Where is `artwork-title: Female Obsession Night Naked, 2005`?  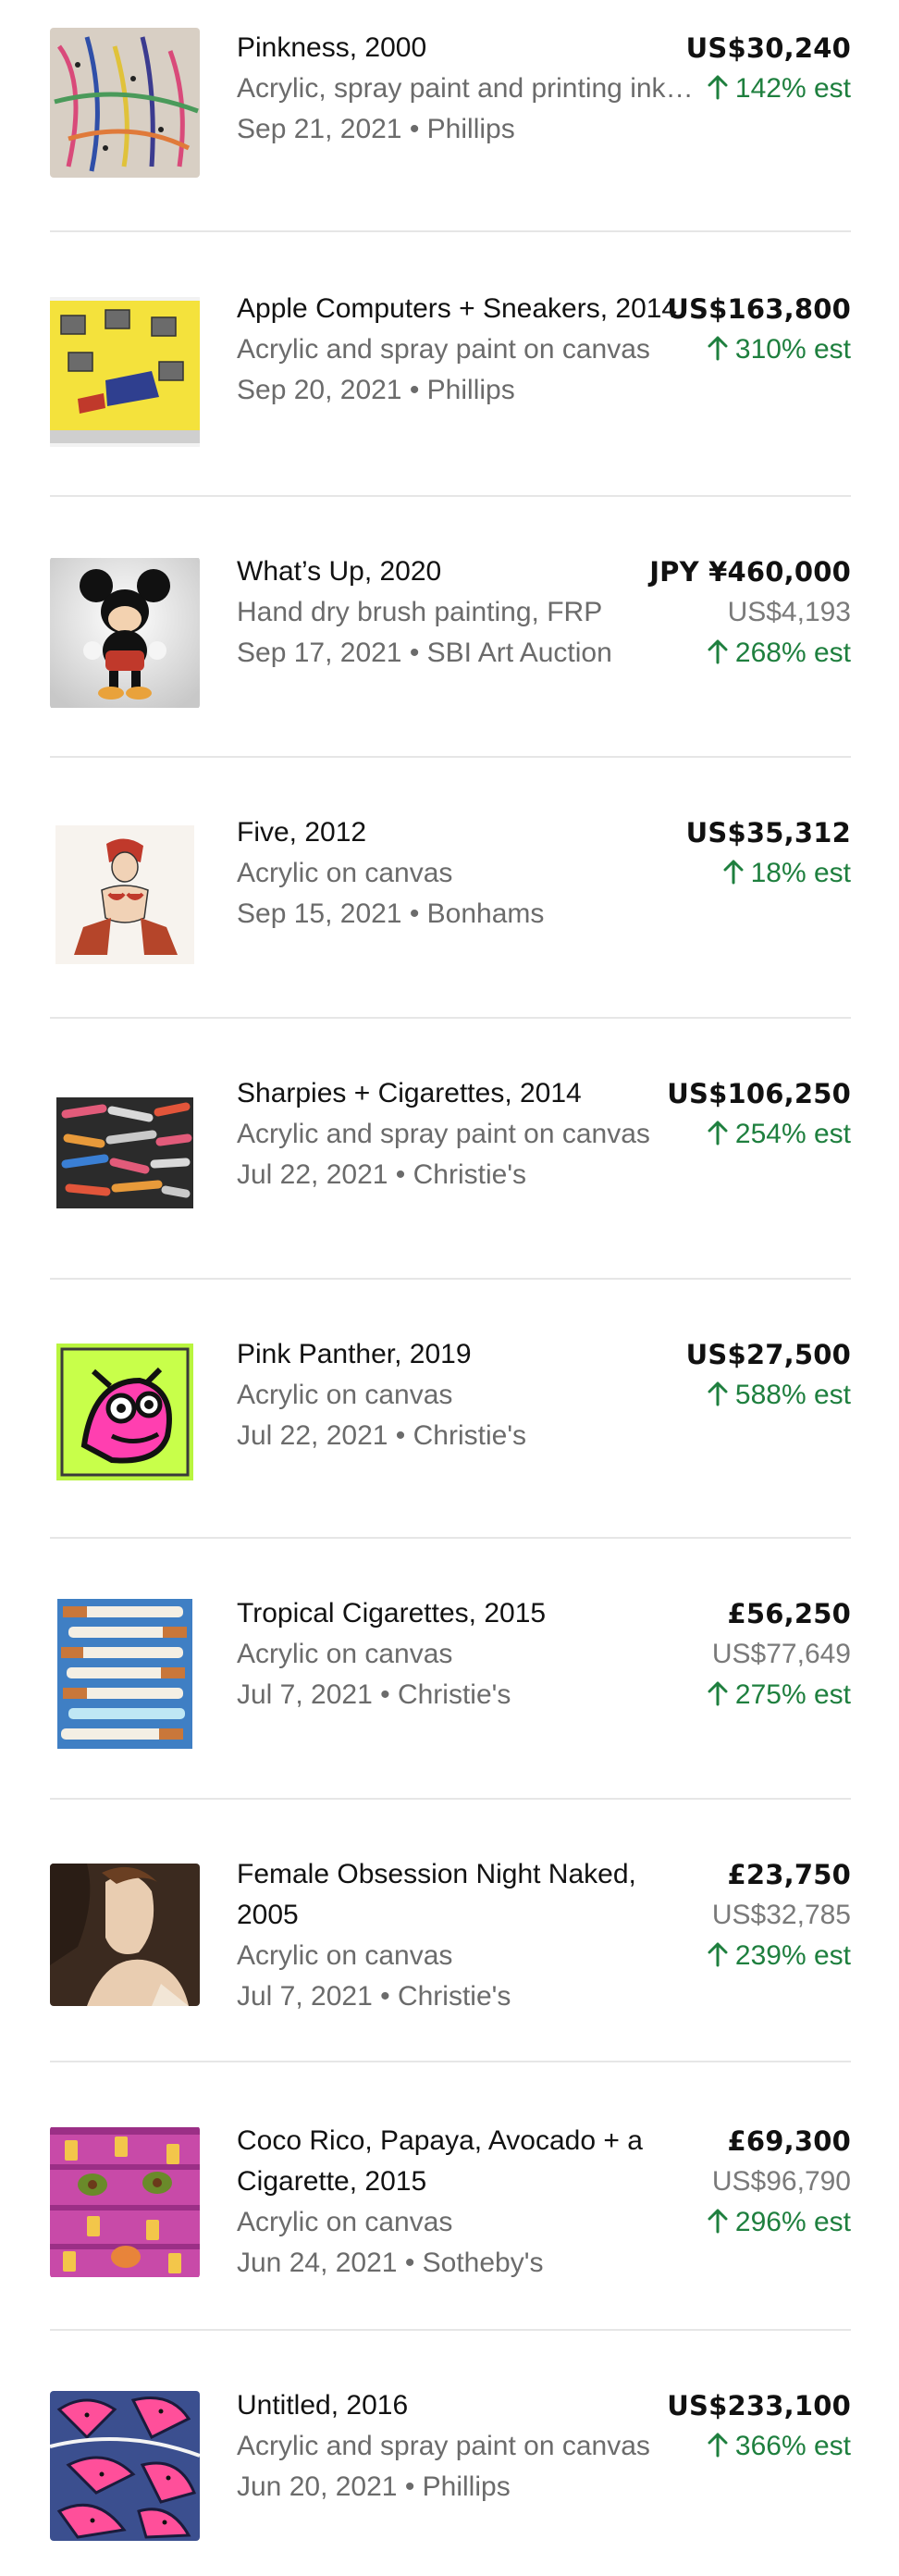
artwork-title: Female Obsession Night Naked, 2005 is located at coordinates (468, 1895).